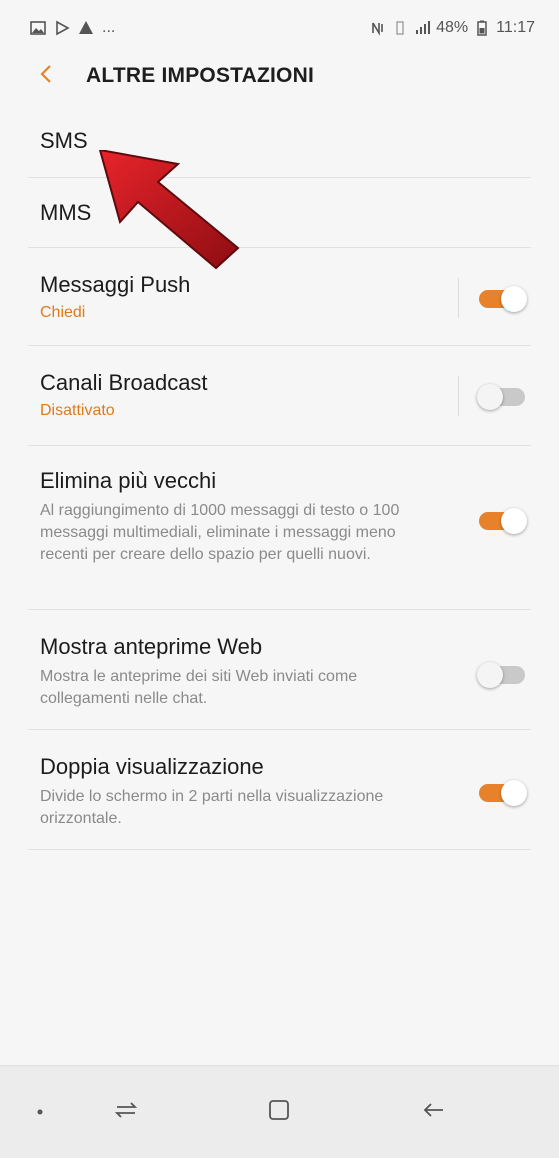  I want to click on page-title: ALTRE IMPOSTAZIONI, so click(200, 75).